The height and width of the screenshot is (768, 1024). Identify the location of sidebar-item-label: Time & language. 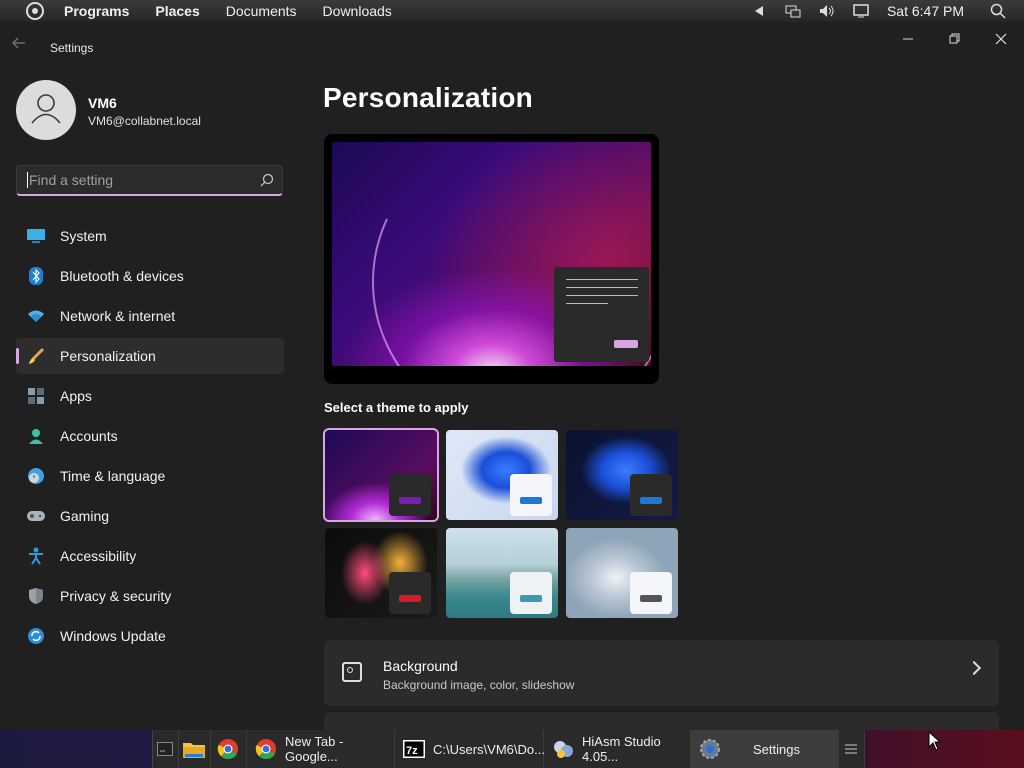
(113, 476).